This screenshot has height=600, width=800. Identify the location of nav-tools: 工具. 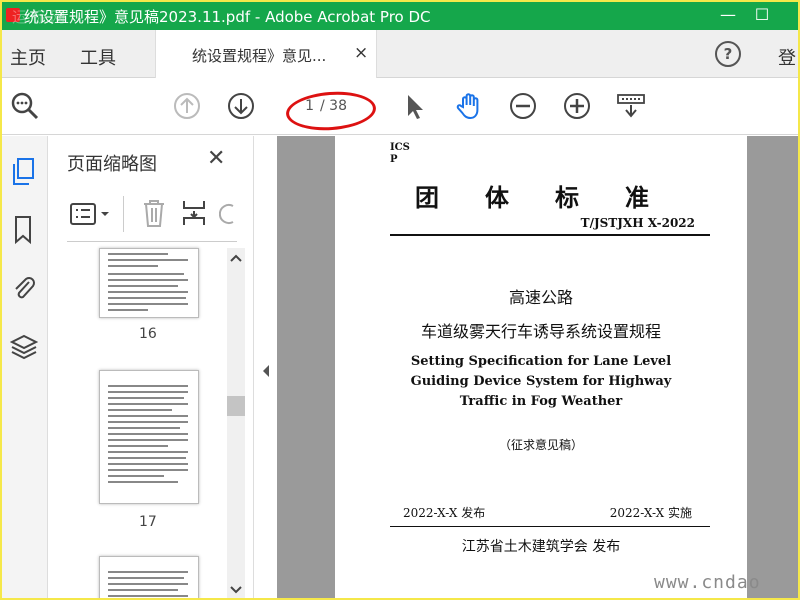
(98, 57).